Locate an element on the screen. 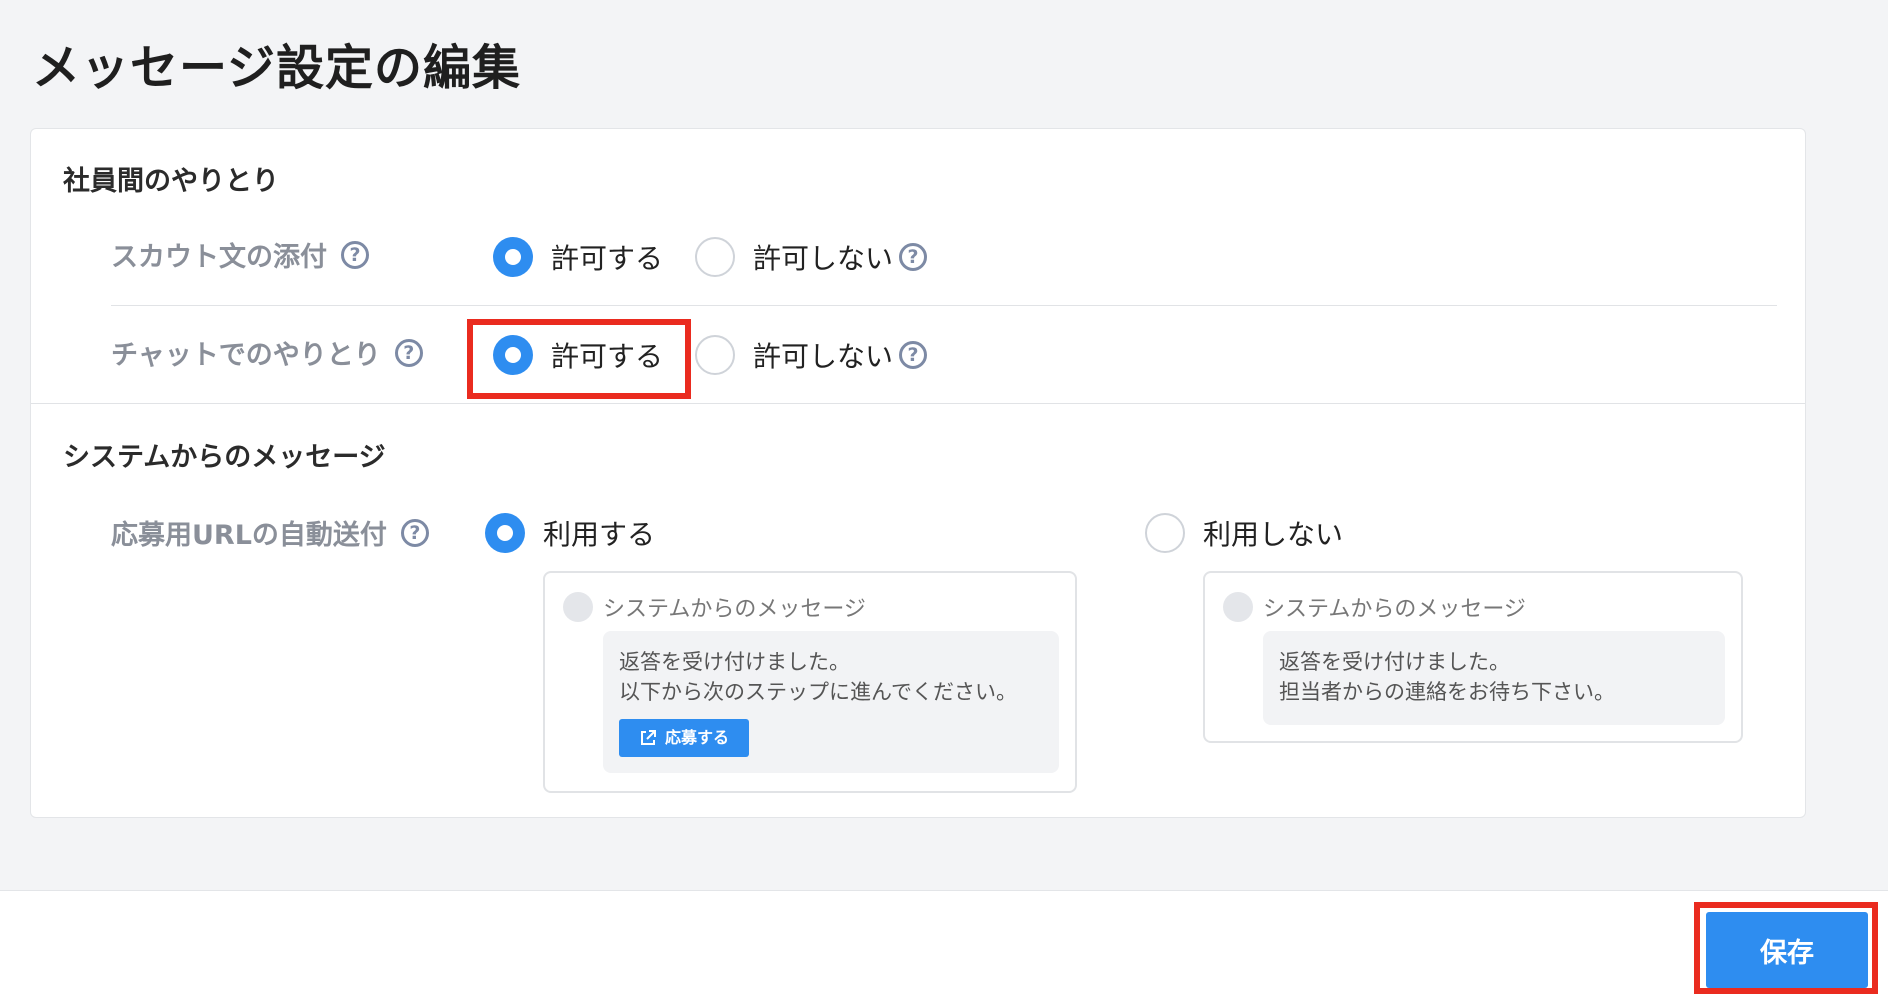  save-button: 保存 is located at coordinates (1787, 950).